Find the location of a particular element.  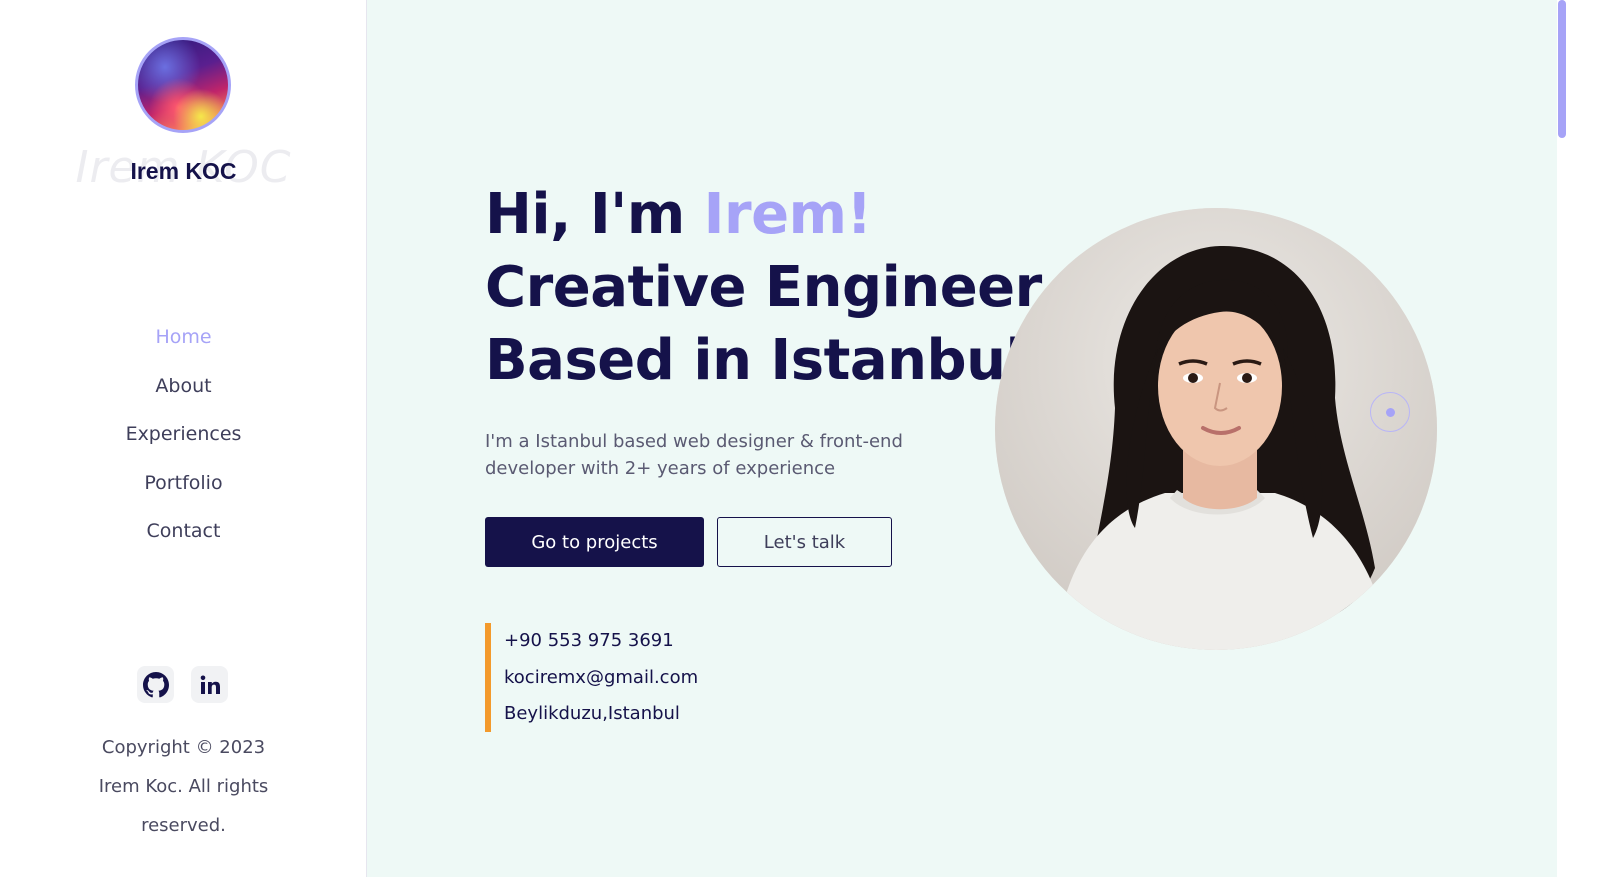

hero-greeting: Hi, I'm is located at coordinates (594, 214).